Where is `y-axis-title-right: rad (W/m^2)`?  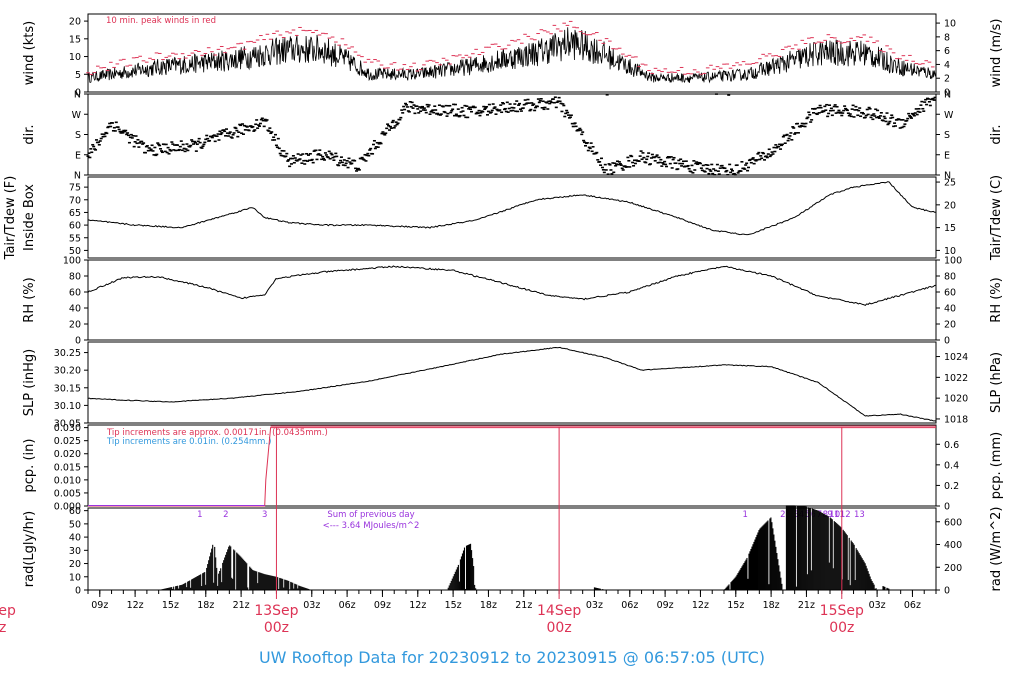 y-axis-title-right: rad (W/m^2) is located at coordinates (996, 549).